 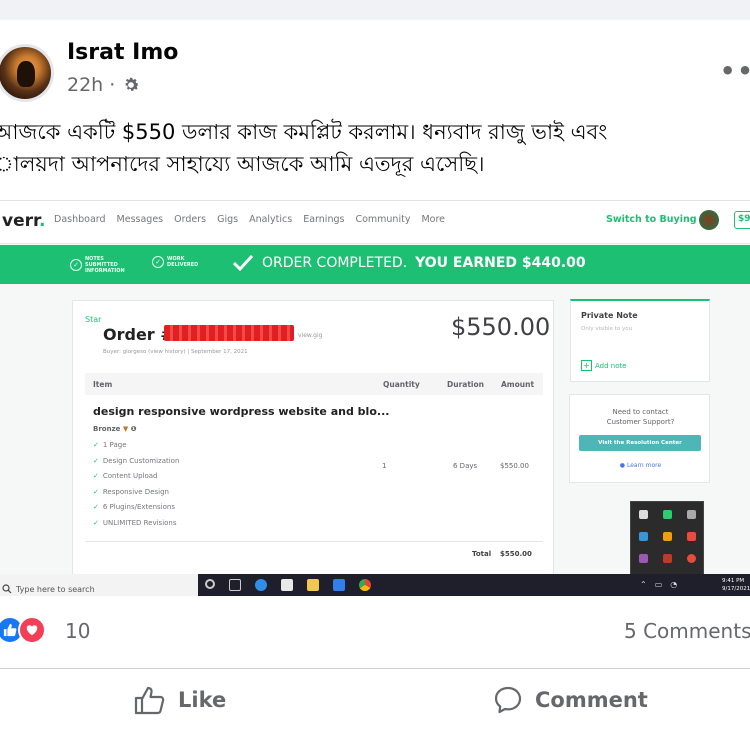 I want to click on taskbar-apps, so click(x=288, y=585).